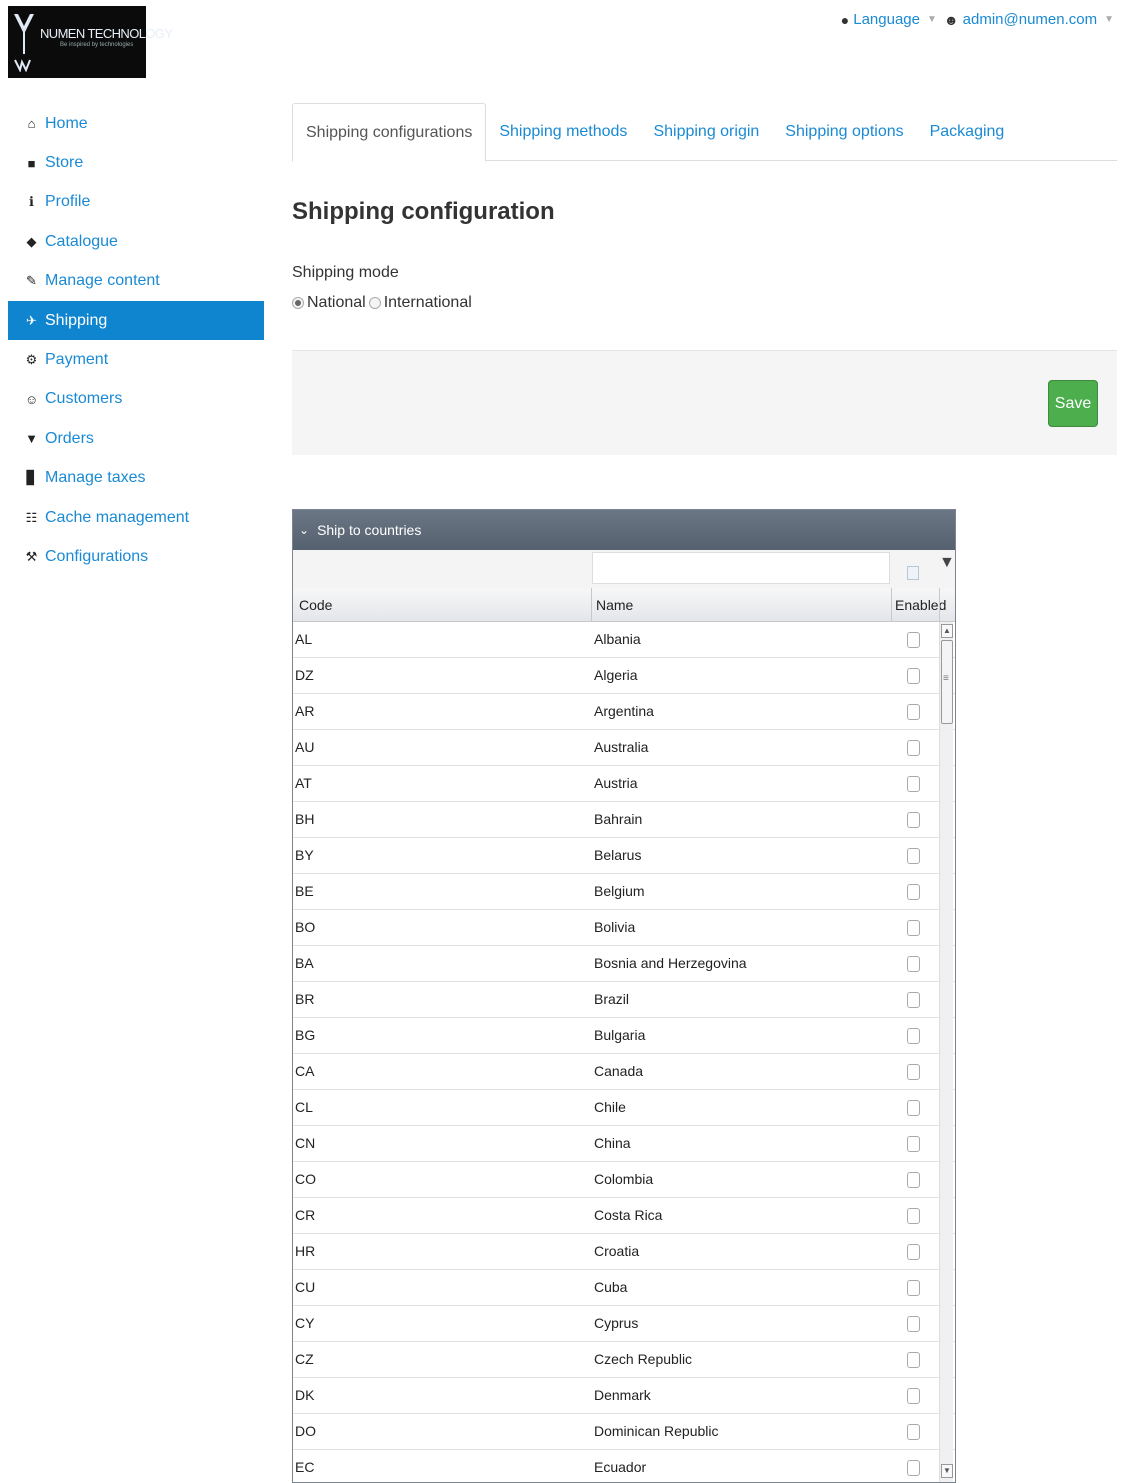  Describe the element at coordinates (31, 124) in the screenshot. I see `home-icon: ⌂` at that location.